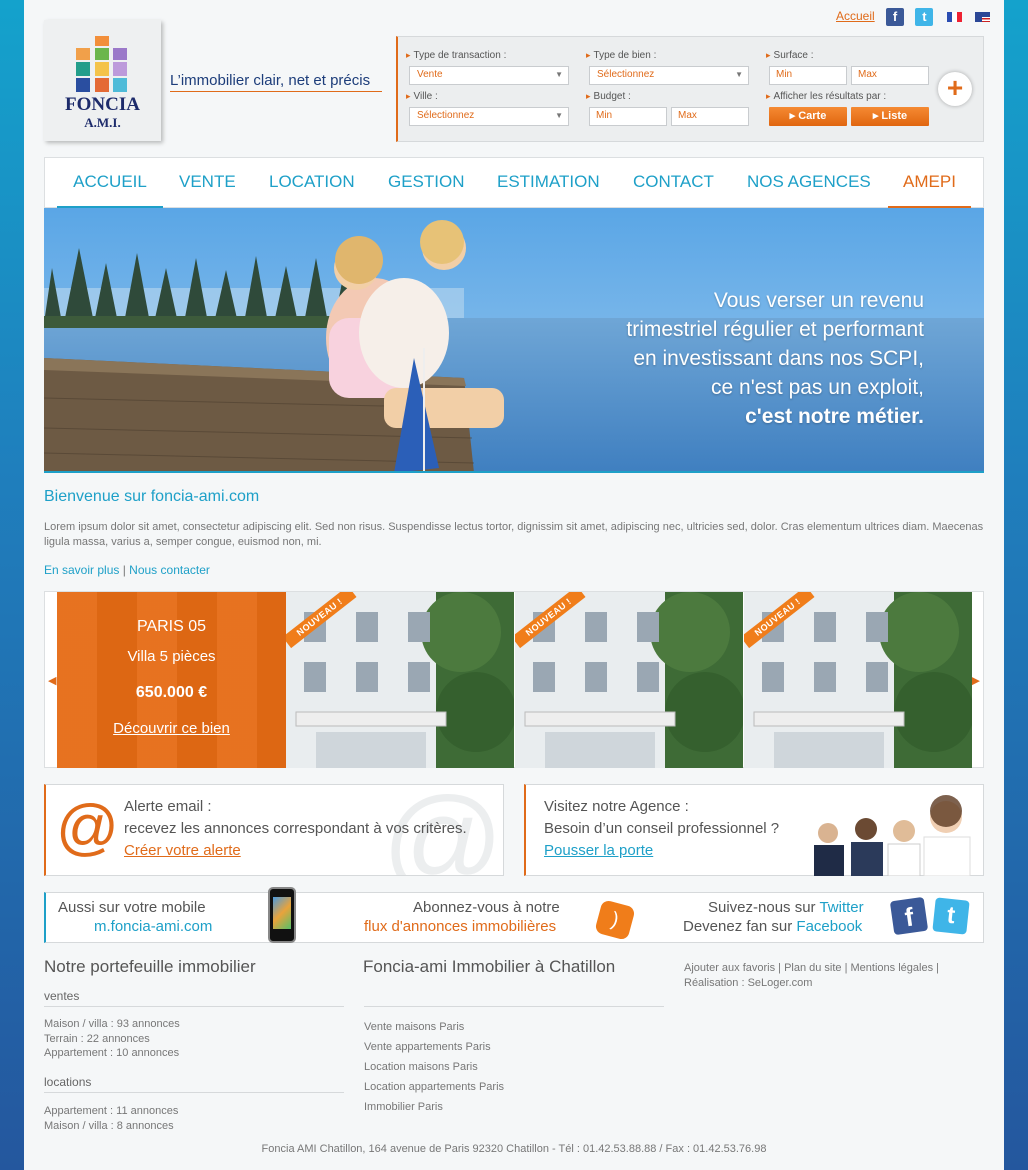 The height and width of the screenshot is (1170, 1028). I want to click on budget-label: Budget :, so click(608, 96).